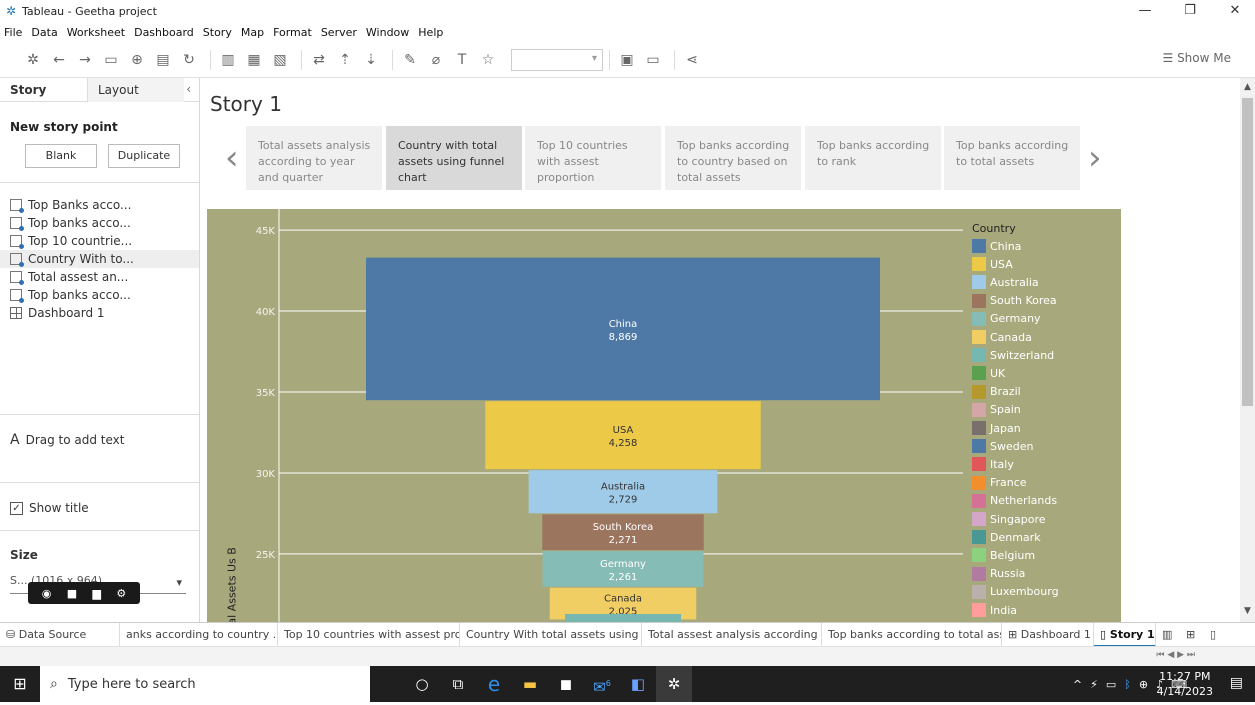 Image resolution: width=1255 pixels, height=705 pixels. What do you see at coordinates (163, 60) in the screenshot?
I see `pause-updates-icon: ▤` at bounding box center [163, 60].